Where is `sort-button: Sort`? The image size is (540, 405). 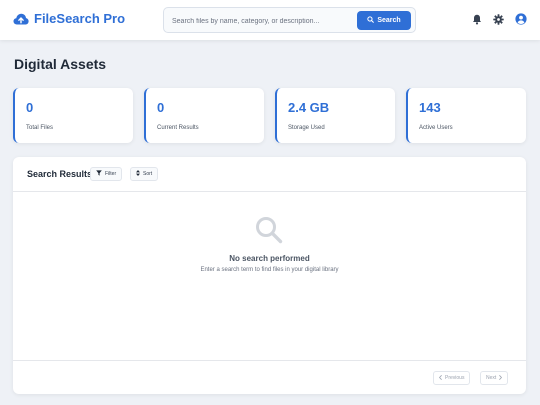
sort-button: Sort is located at coordinates (144, 174).